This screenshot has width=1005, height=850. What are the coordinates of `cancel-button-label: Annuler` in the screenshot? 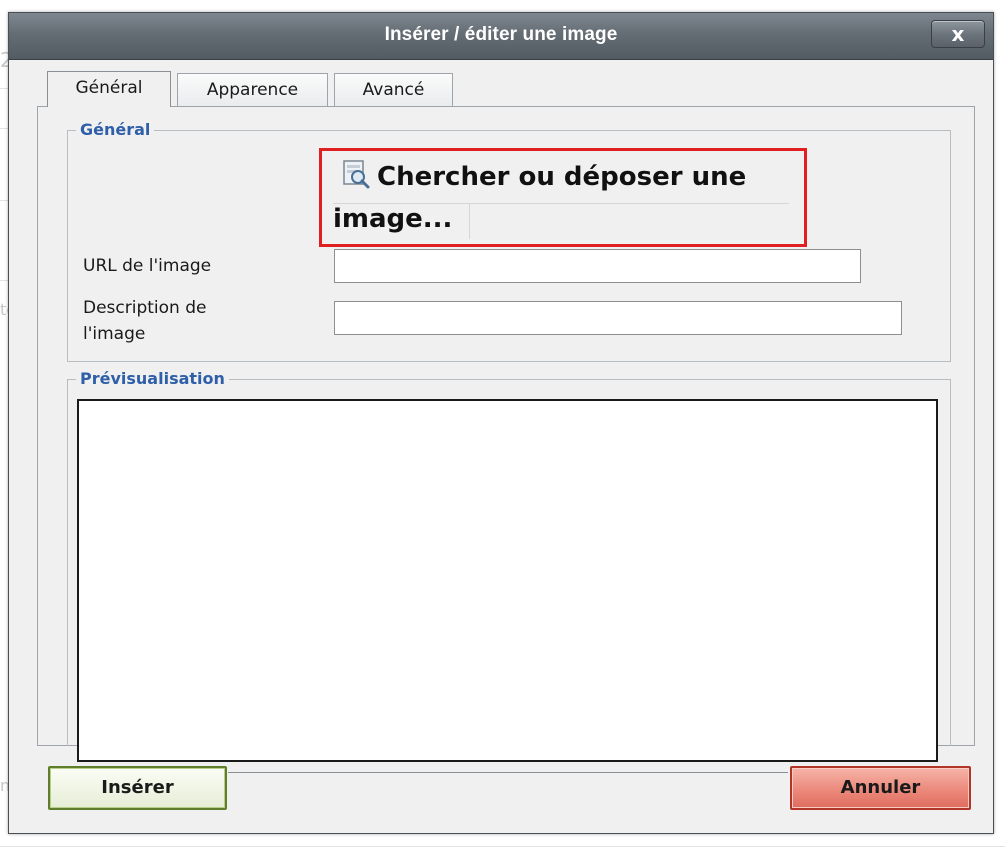 It's located at (880, 787).